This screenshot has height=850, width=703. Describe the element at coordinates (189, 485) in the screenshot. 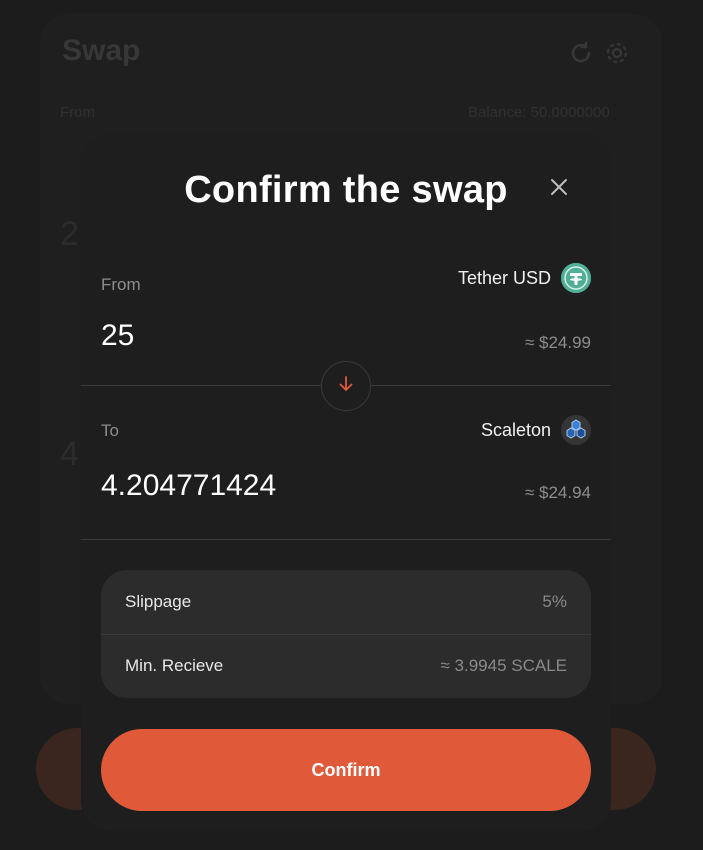

I see `to-amount: 4.204771424` at that location.